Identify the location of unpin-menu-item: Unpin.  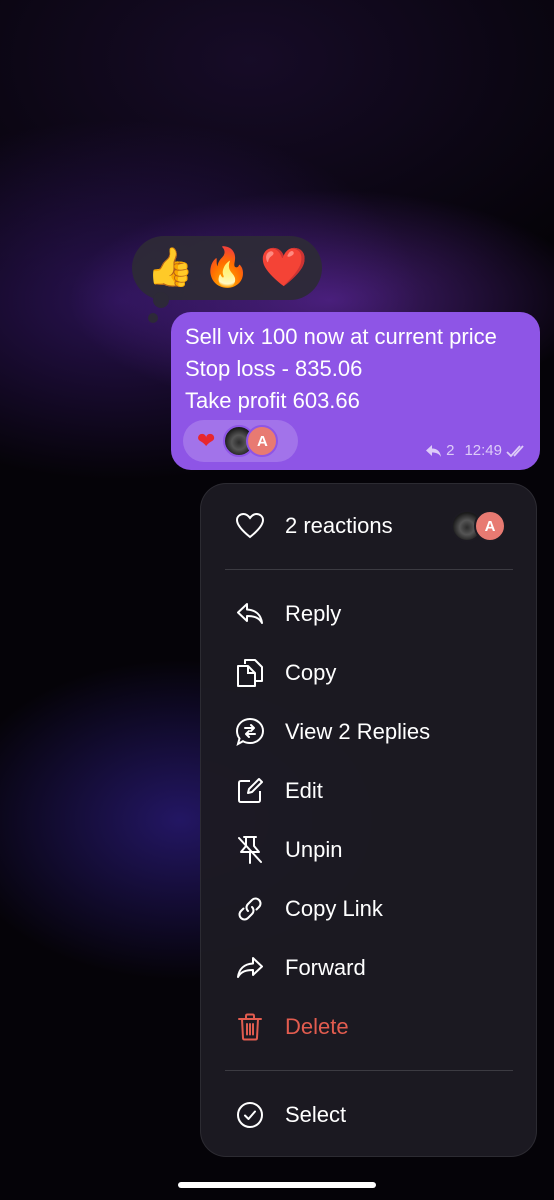
(368, 850).